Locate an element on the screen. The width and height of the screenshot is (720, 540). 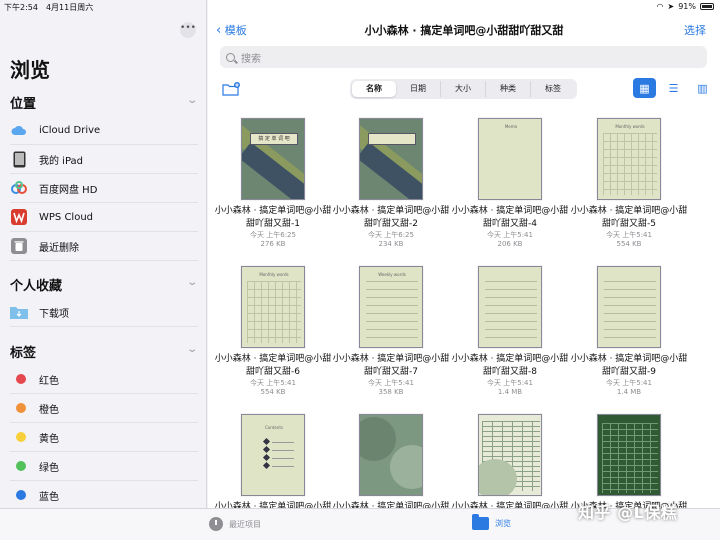
file-size: 206 KB is located at coordinates (510, 244).